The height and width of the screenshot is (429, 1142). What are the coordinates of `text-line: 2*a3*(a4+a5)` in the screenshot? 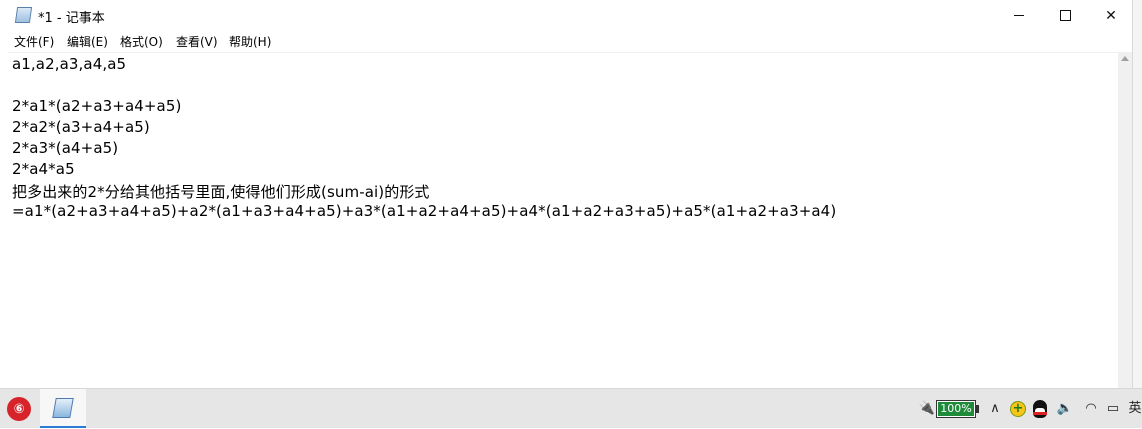 It's located at (65, 148).